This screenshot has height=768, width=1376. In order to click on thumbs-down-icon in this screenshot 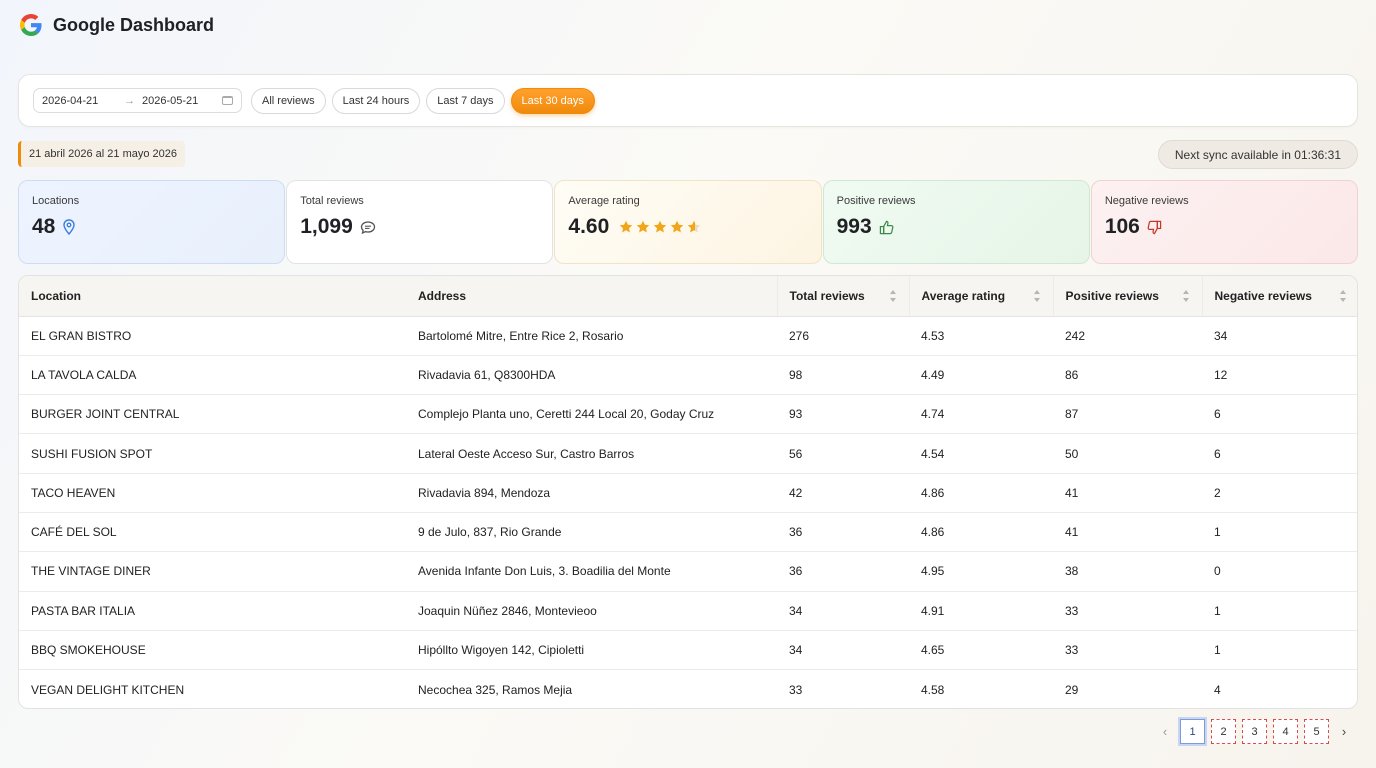, I will do `click(1154, 227)`.